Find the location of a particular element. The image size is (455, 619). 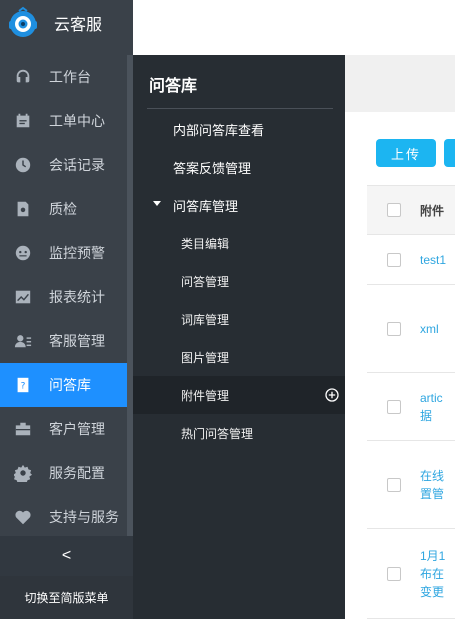

sidebar-item-label: 问答库 is located at coordinates (70, 385).